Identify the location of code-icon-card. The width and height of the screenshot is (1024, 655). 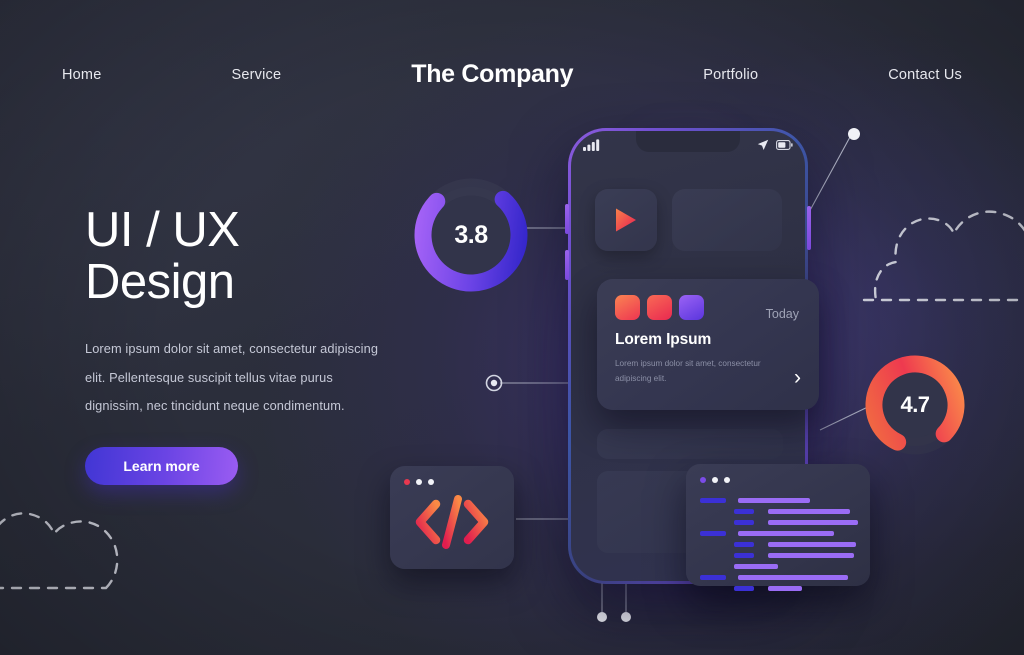
(452, 517).